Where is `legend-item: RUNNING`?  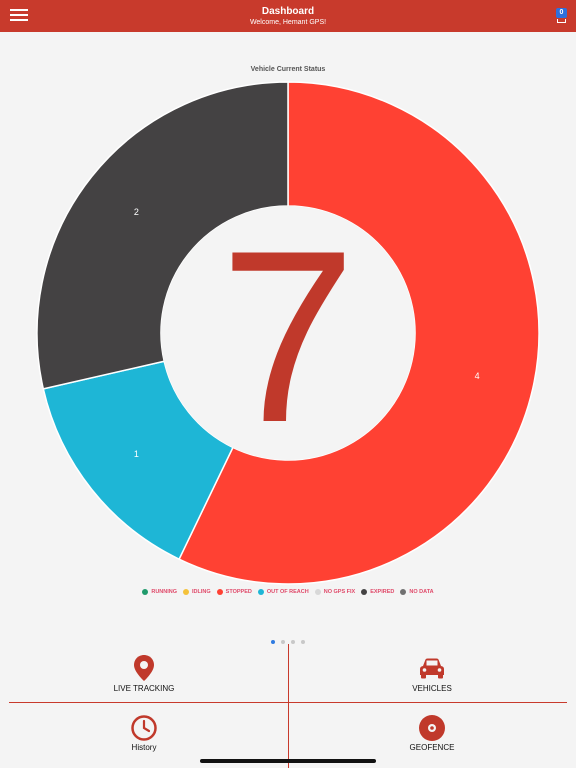 legend-item: RUNNING is located at coordinates (159, 592).